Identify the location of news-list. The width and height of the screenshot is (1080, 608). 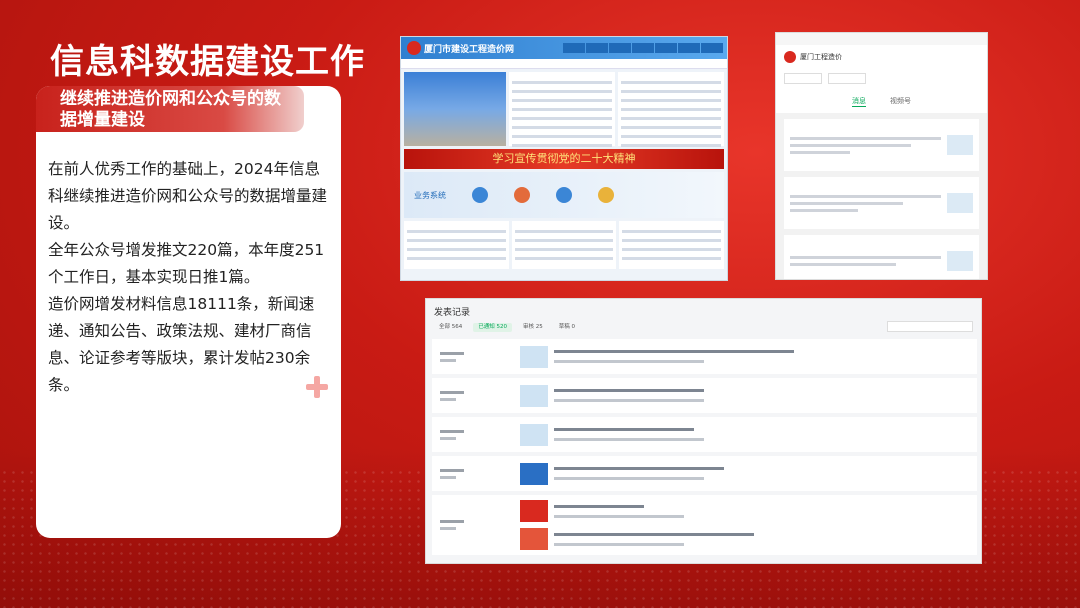
(562, 109).